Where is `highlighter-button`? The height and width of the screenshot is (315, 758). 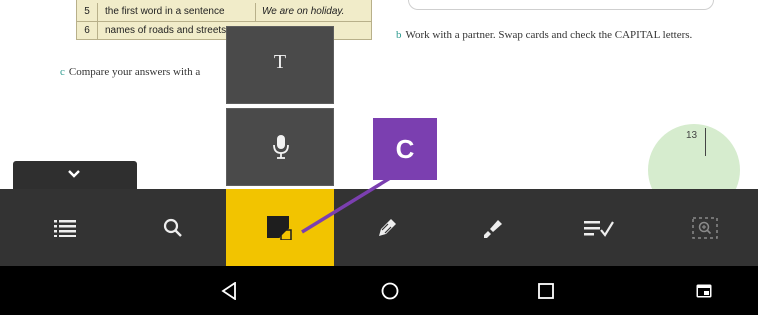
highlighter-button is located at coordinates (493, 227).